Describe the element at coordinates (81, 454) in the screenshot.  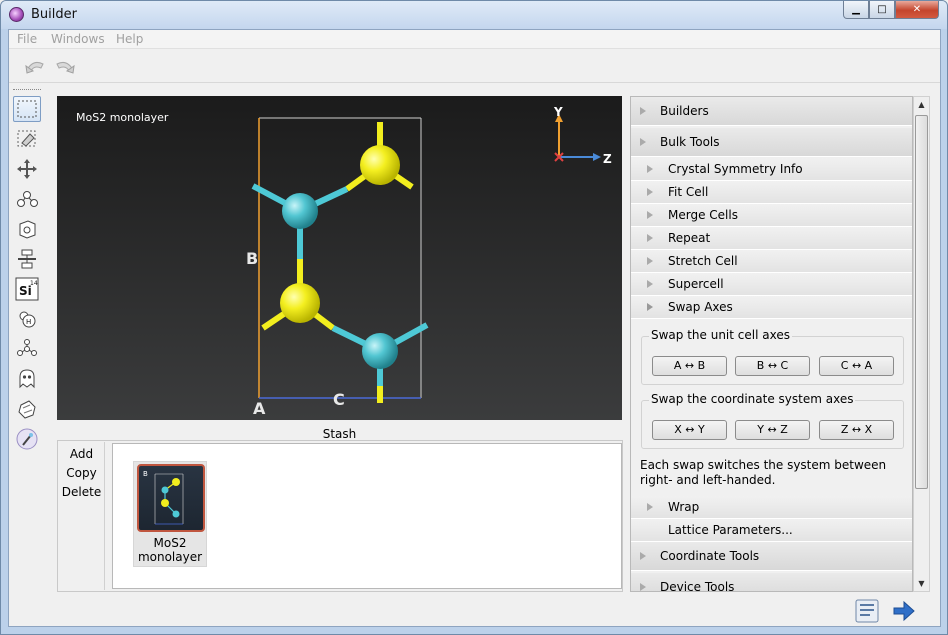
I see `stash-add-button: Add` at that location.